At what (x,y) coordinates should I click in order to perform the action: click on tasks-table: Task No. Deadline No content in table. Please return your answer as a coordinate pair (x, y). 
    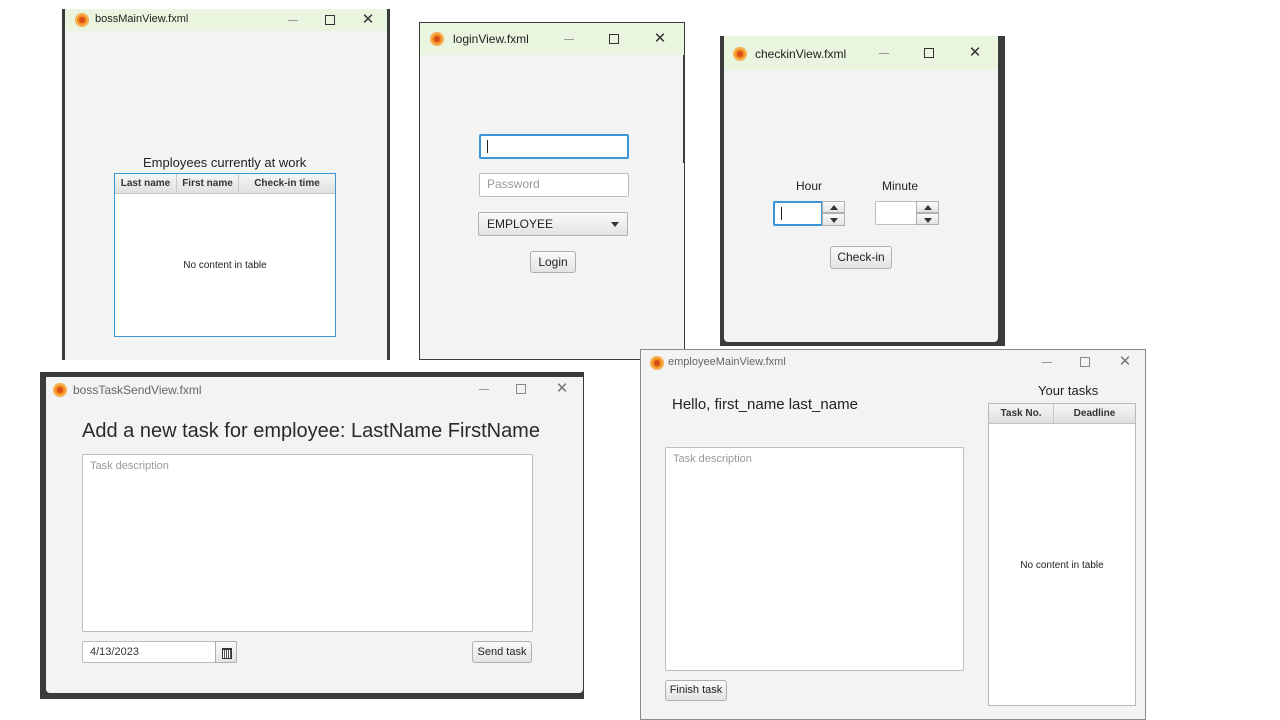
    Looking at the image, I should click on (1062, 554).